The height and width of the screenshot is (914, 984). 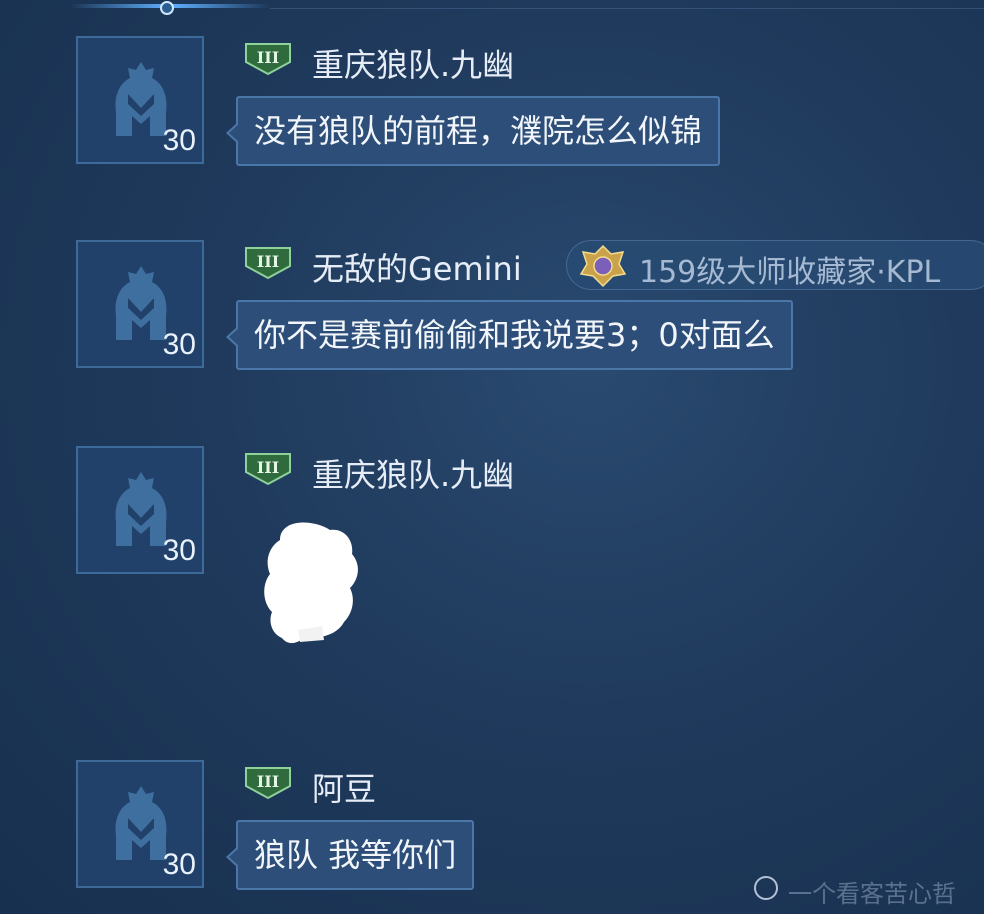 I want to click on message-text: 狼队 我等你们, so click(x=355, y=855).